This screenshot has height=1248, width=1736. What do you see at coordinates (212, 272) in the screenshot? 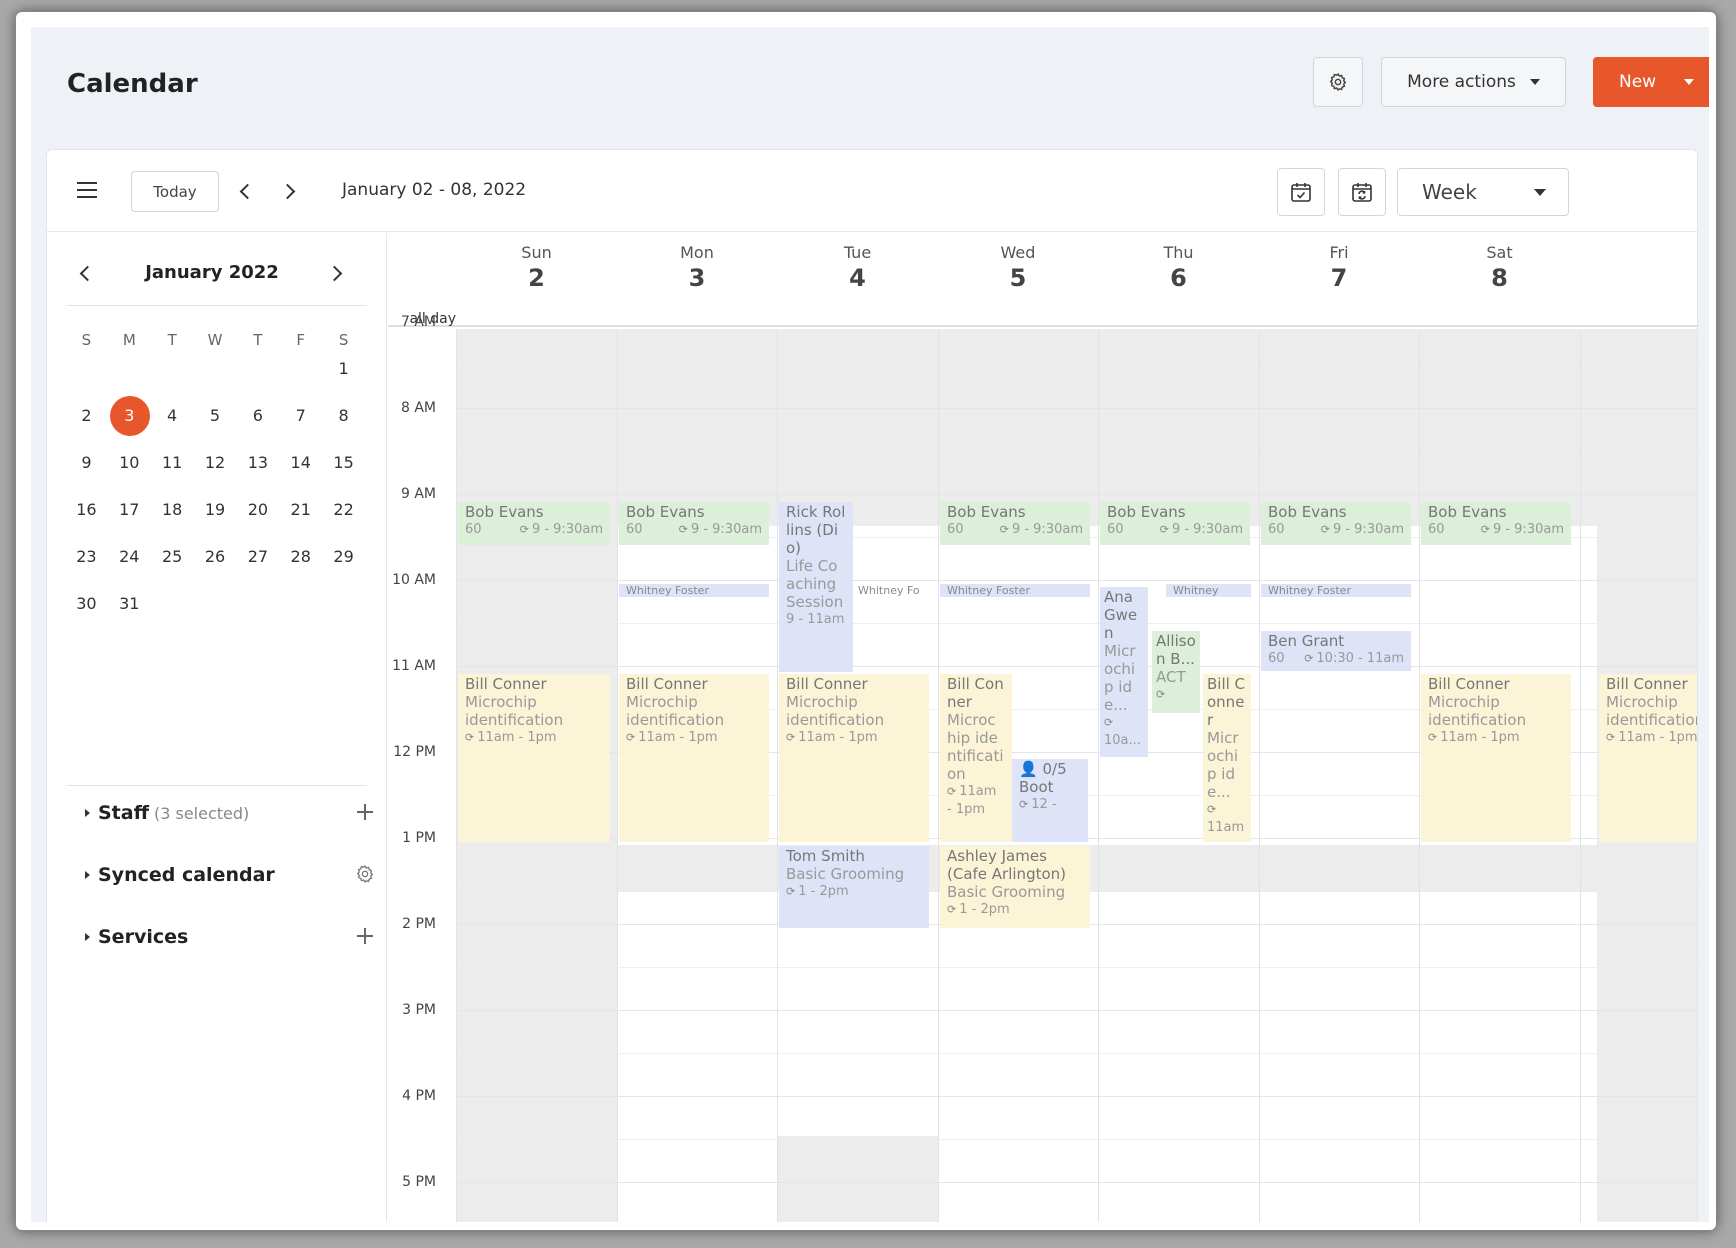
I see `mini-calendar-title: January 2022` at bounding box center [212, 272].